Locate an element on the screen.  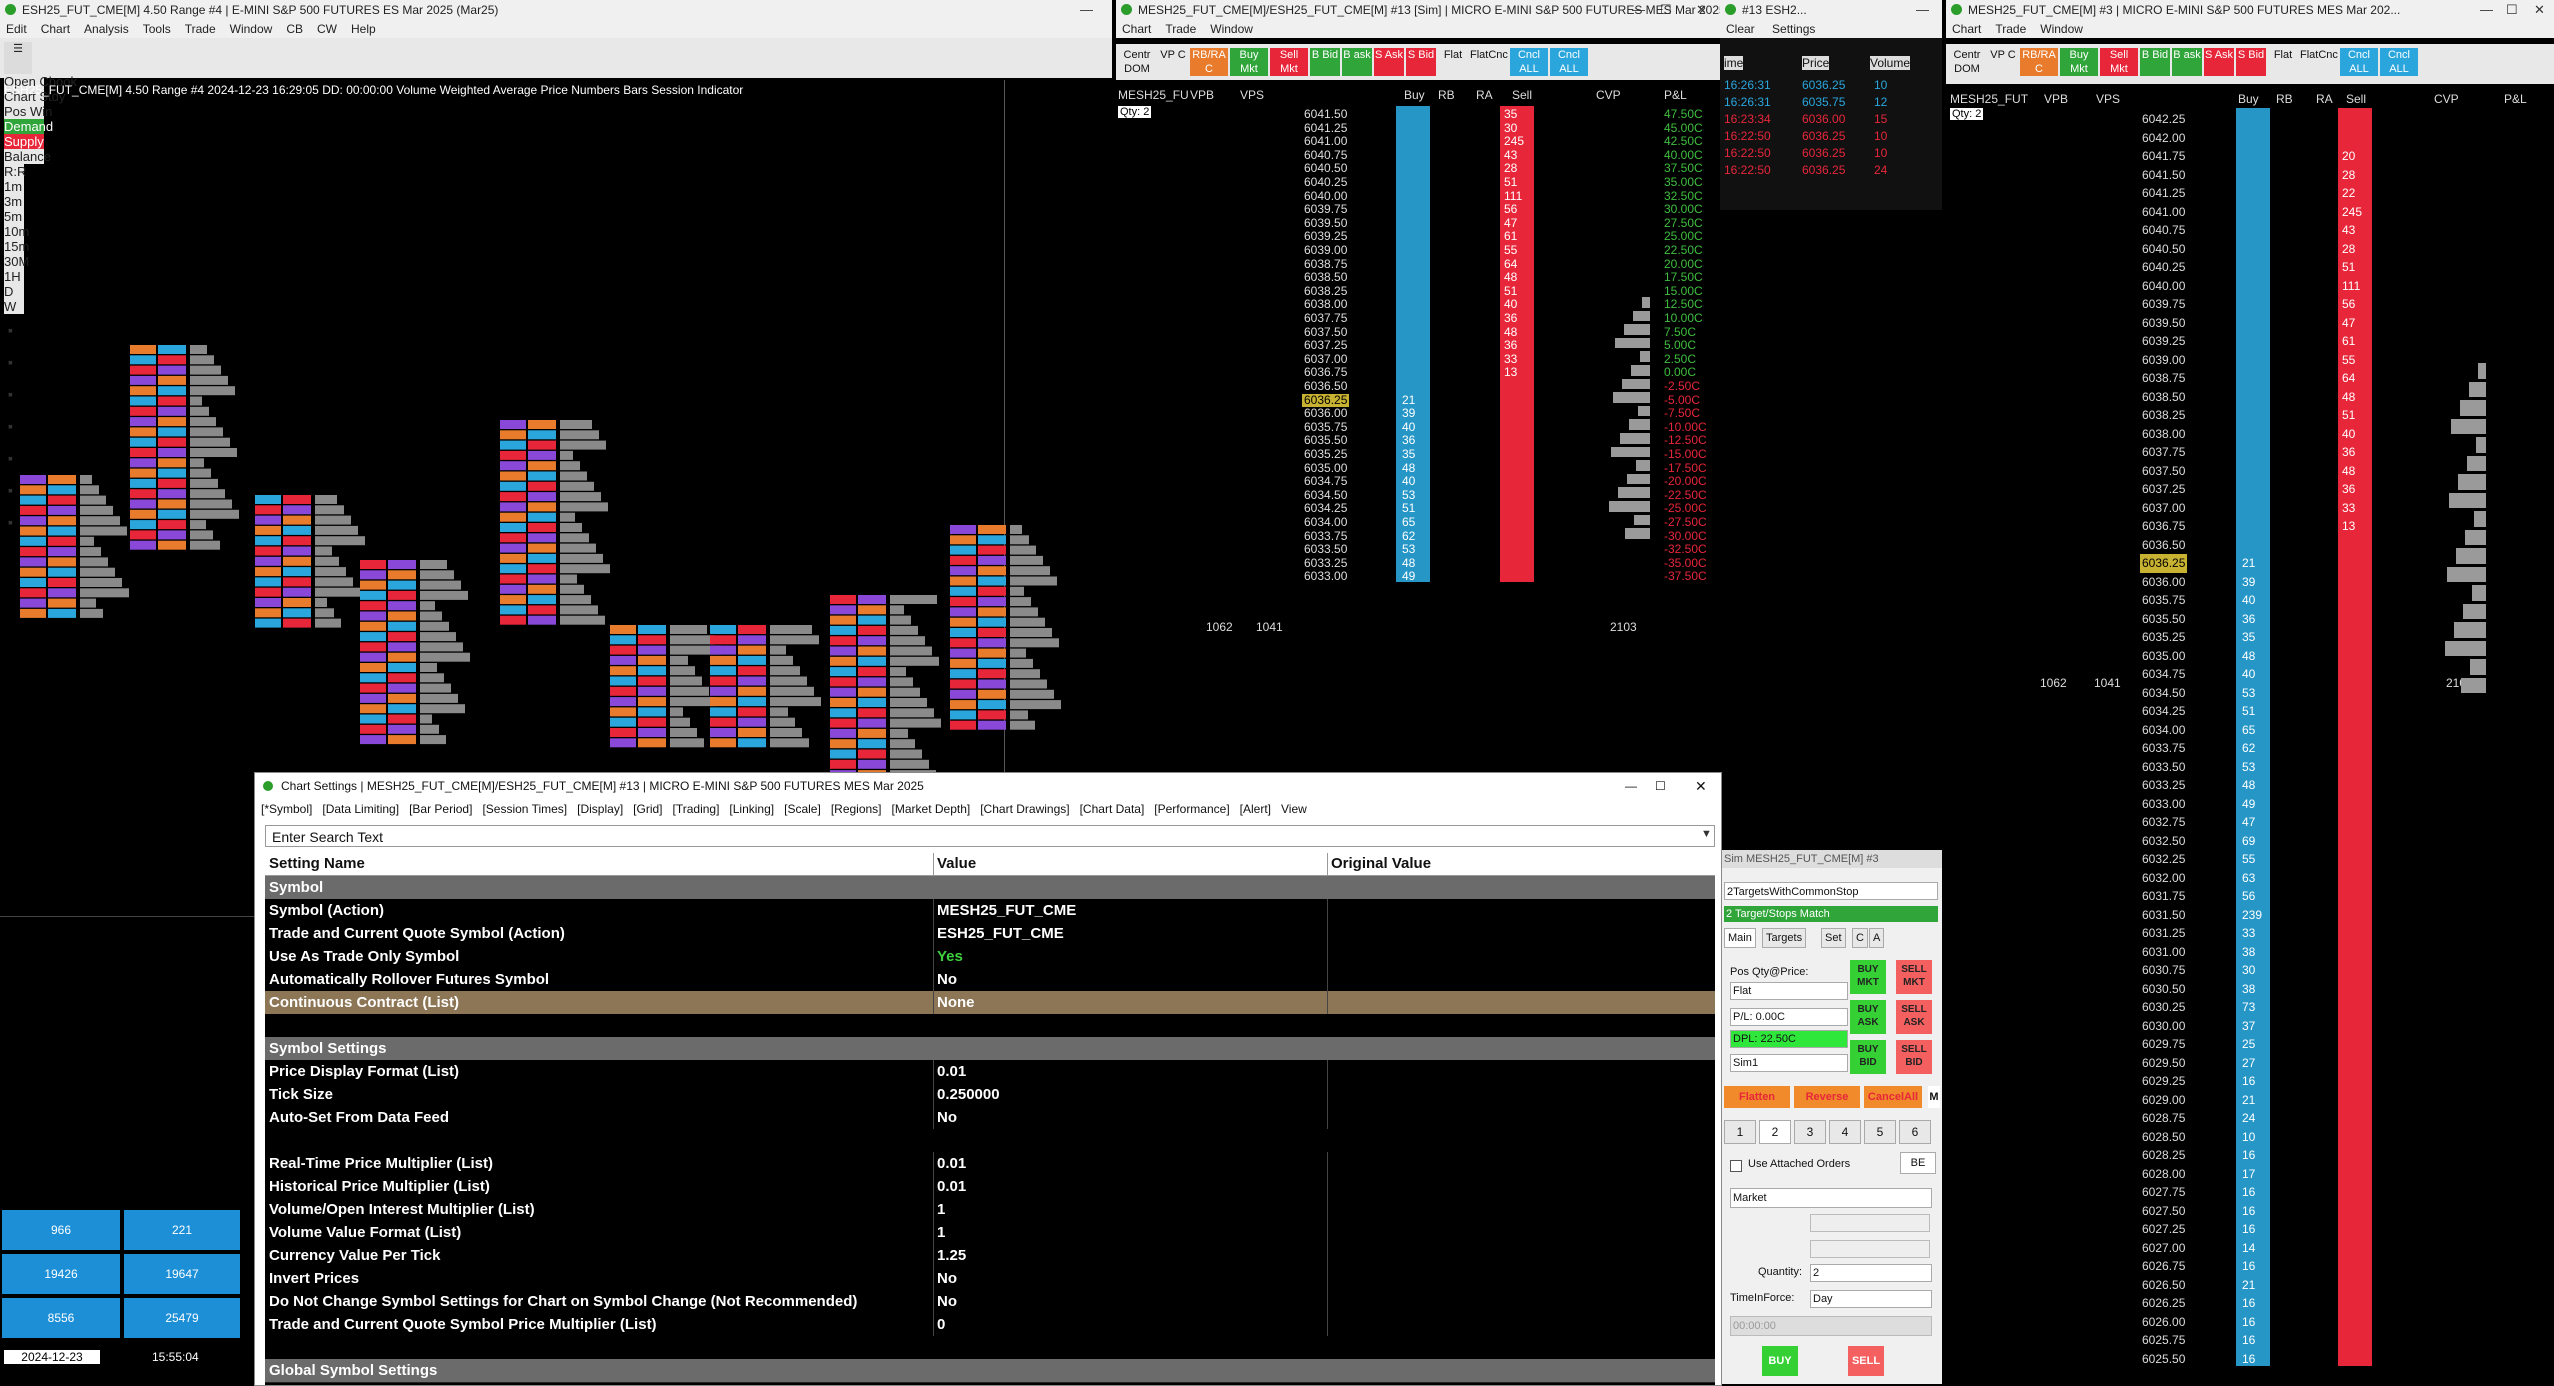
price-cell: 6036.75 is located at coordinates (2163, 526).